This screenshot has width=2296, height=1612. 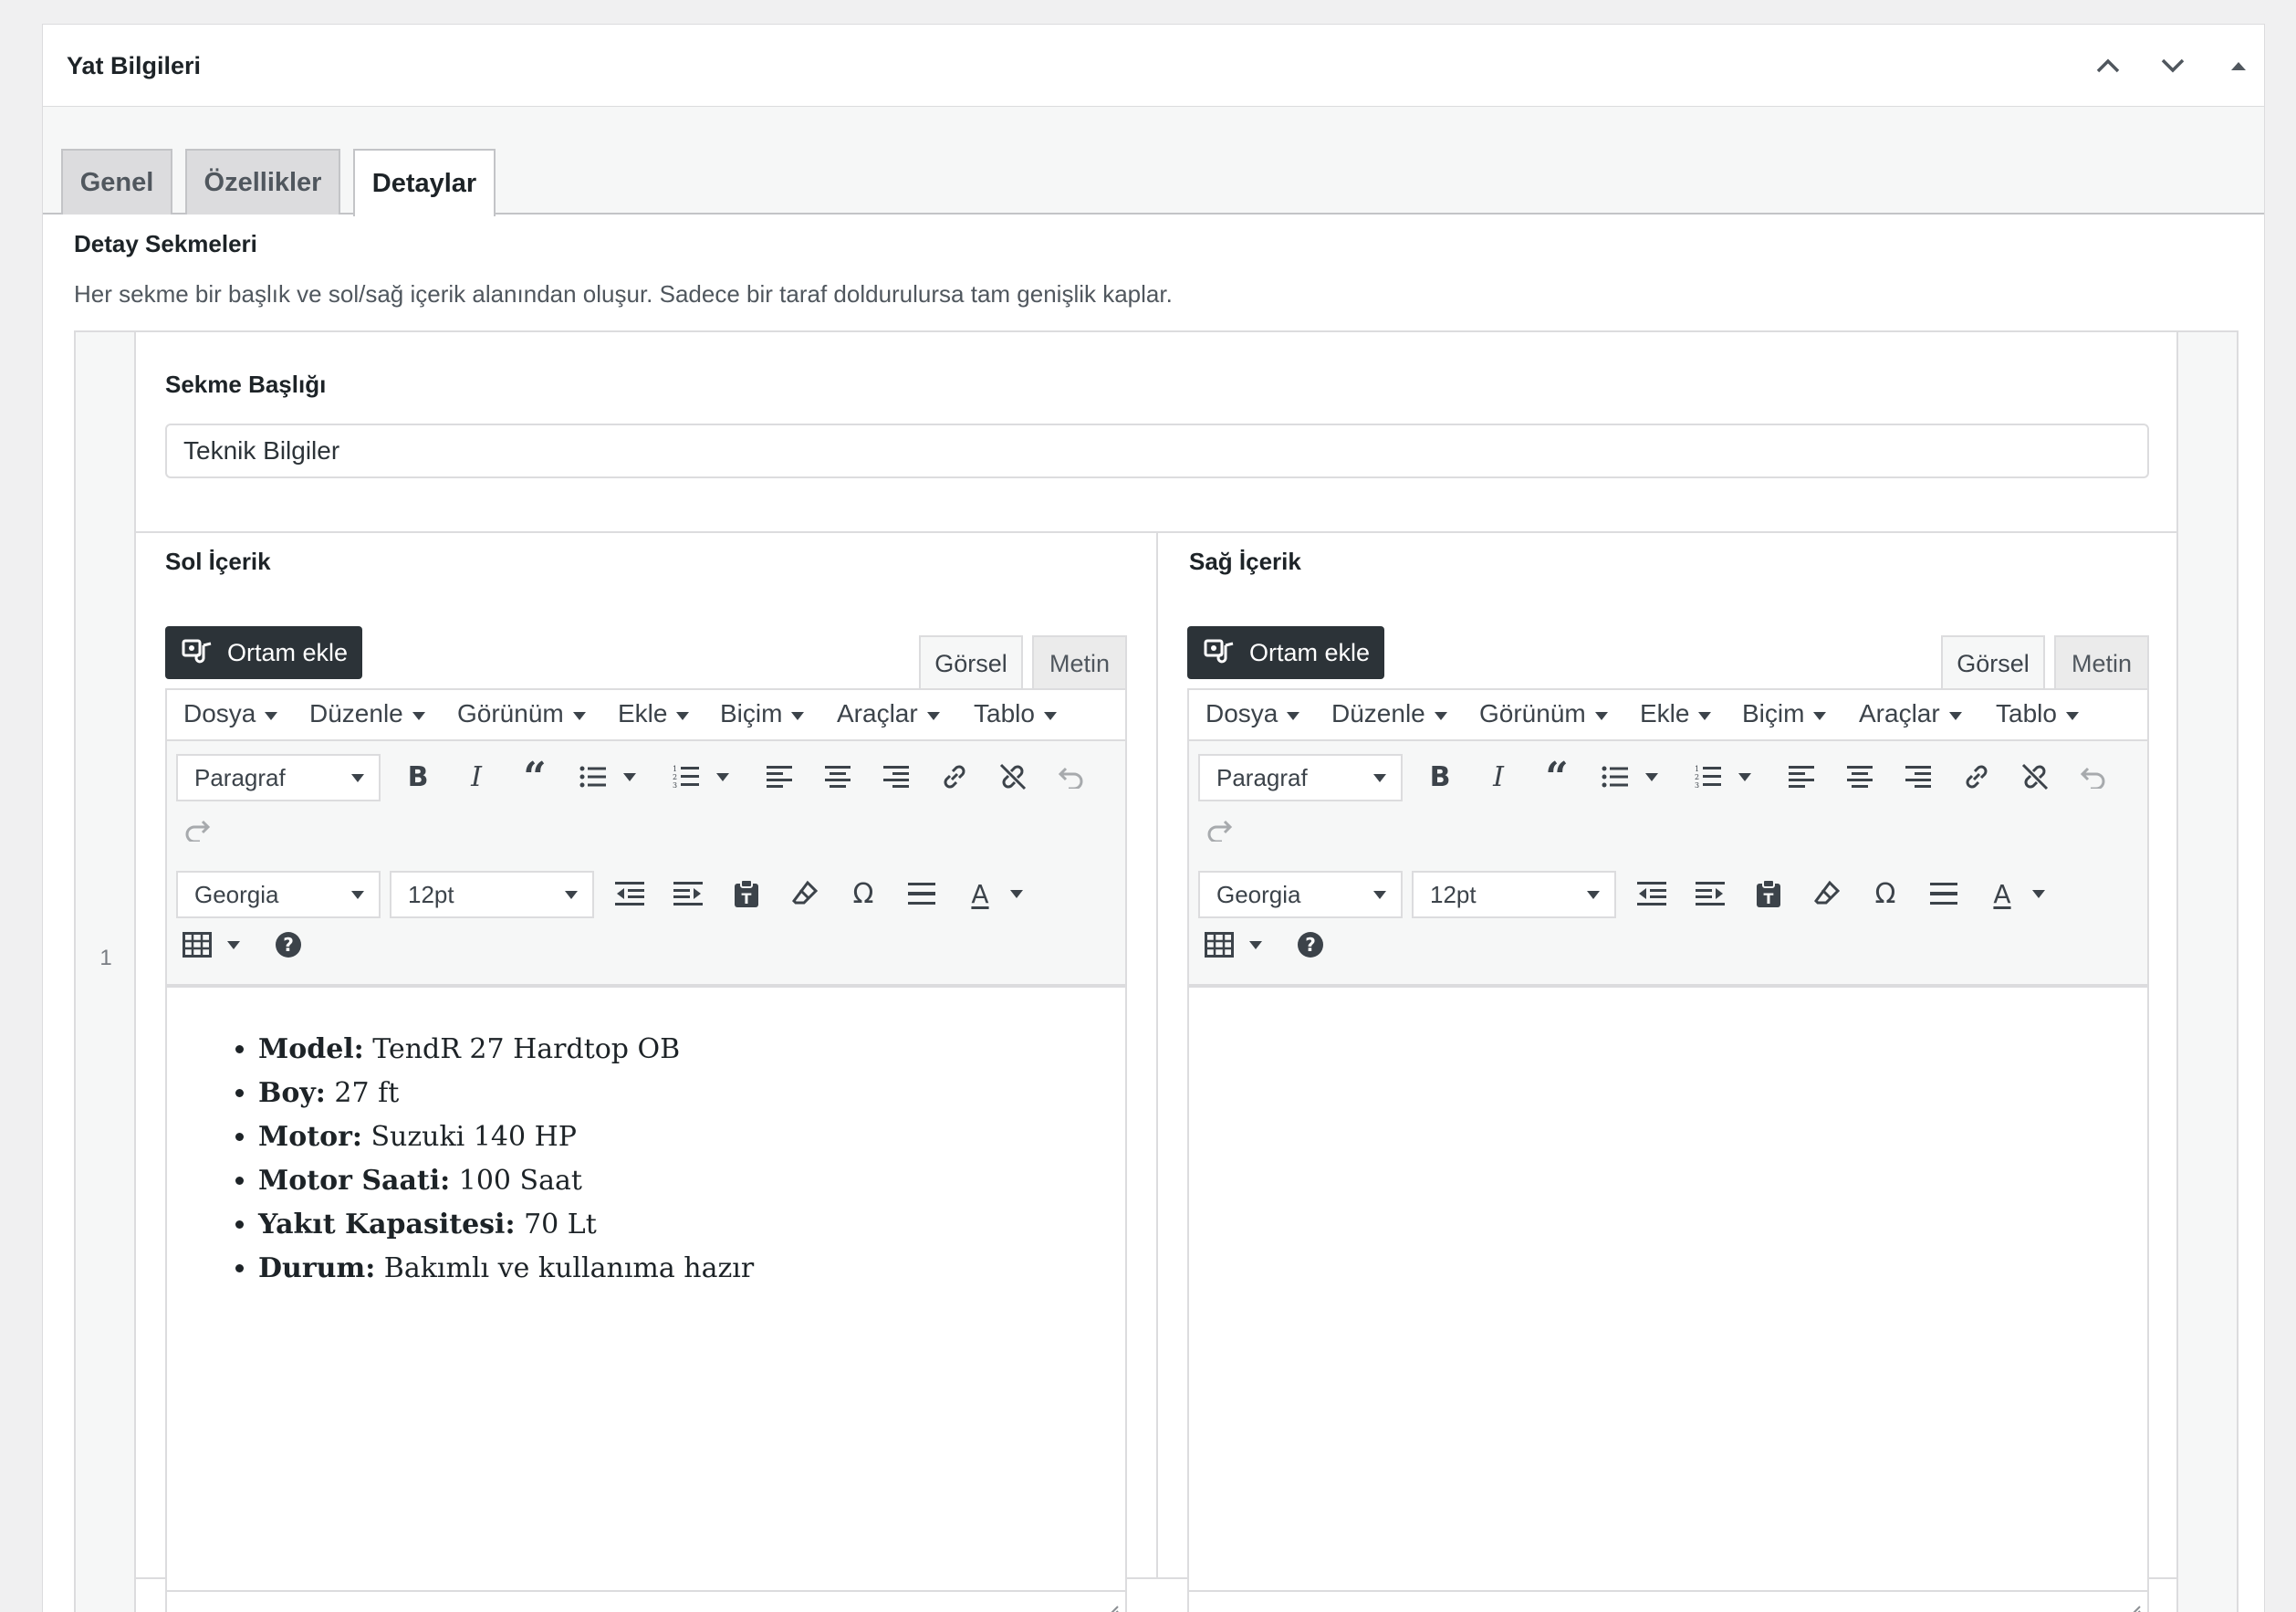 I want to click on tab-title-input, so click(x=1157, y=451).